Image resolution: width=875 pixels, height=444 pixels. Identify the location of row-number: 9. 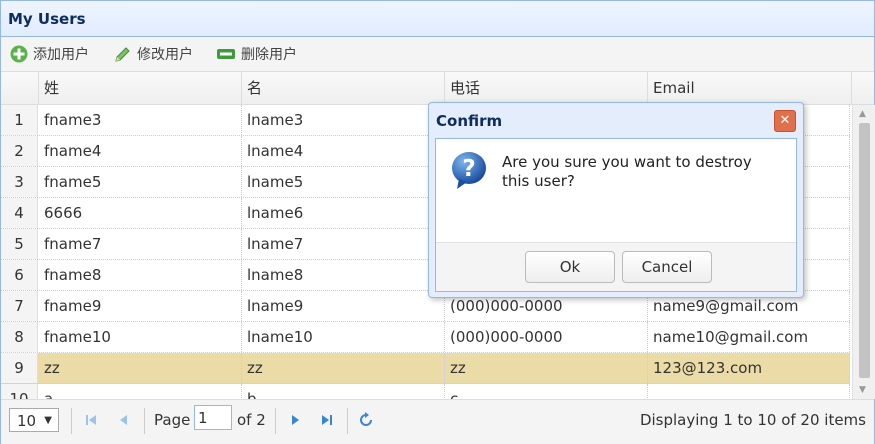
(19, 368).